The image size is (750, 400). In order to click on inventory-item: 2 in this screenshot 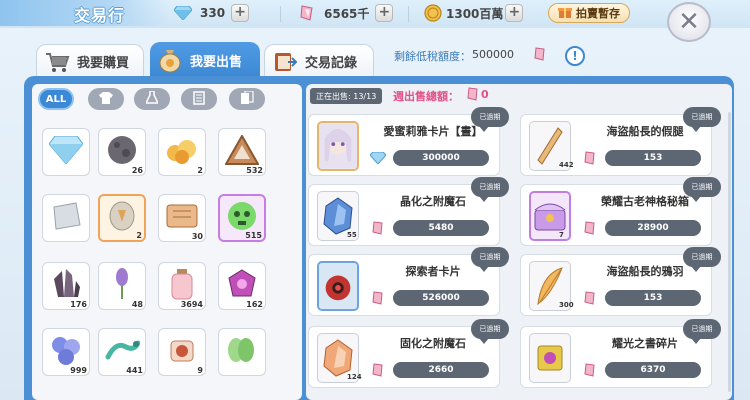, I will do `click(182, 152)`.